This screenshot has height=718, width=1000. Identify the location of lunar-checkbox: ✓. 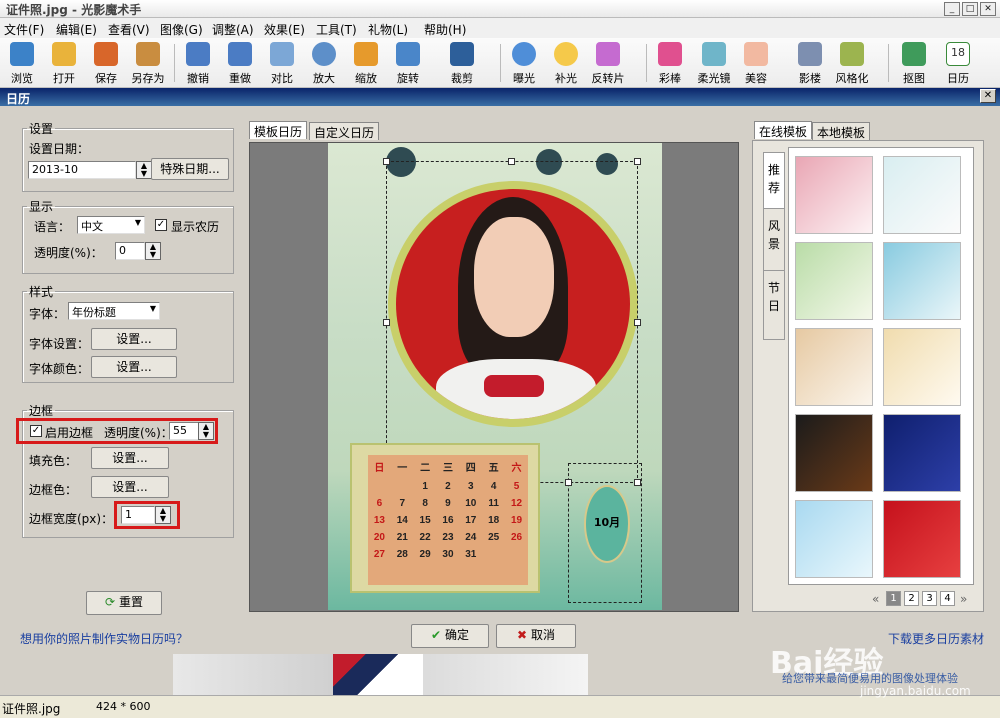
(161, 225).